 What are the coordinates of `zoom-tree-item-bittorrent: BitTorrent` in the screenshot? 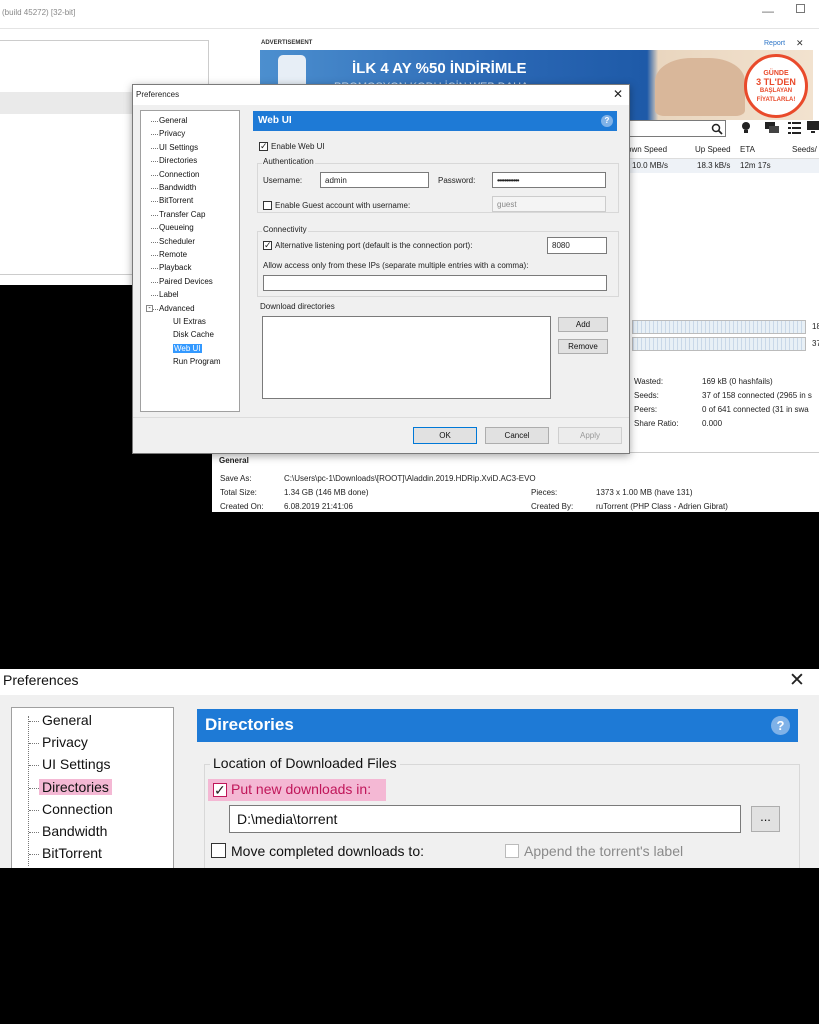 It's located at (72, 853).